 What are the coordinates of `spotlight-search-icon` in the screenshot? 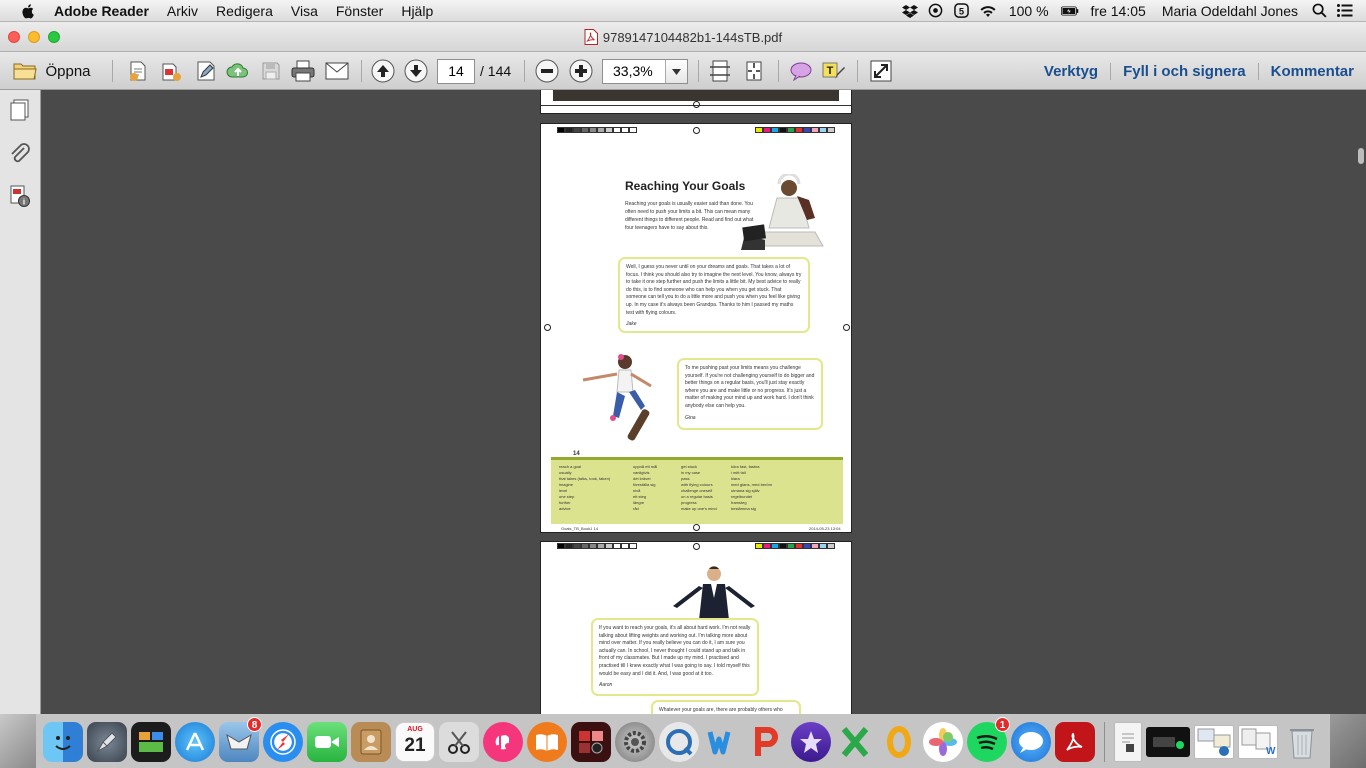 It's located at (1319, 11).